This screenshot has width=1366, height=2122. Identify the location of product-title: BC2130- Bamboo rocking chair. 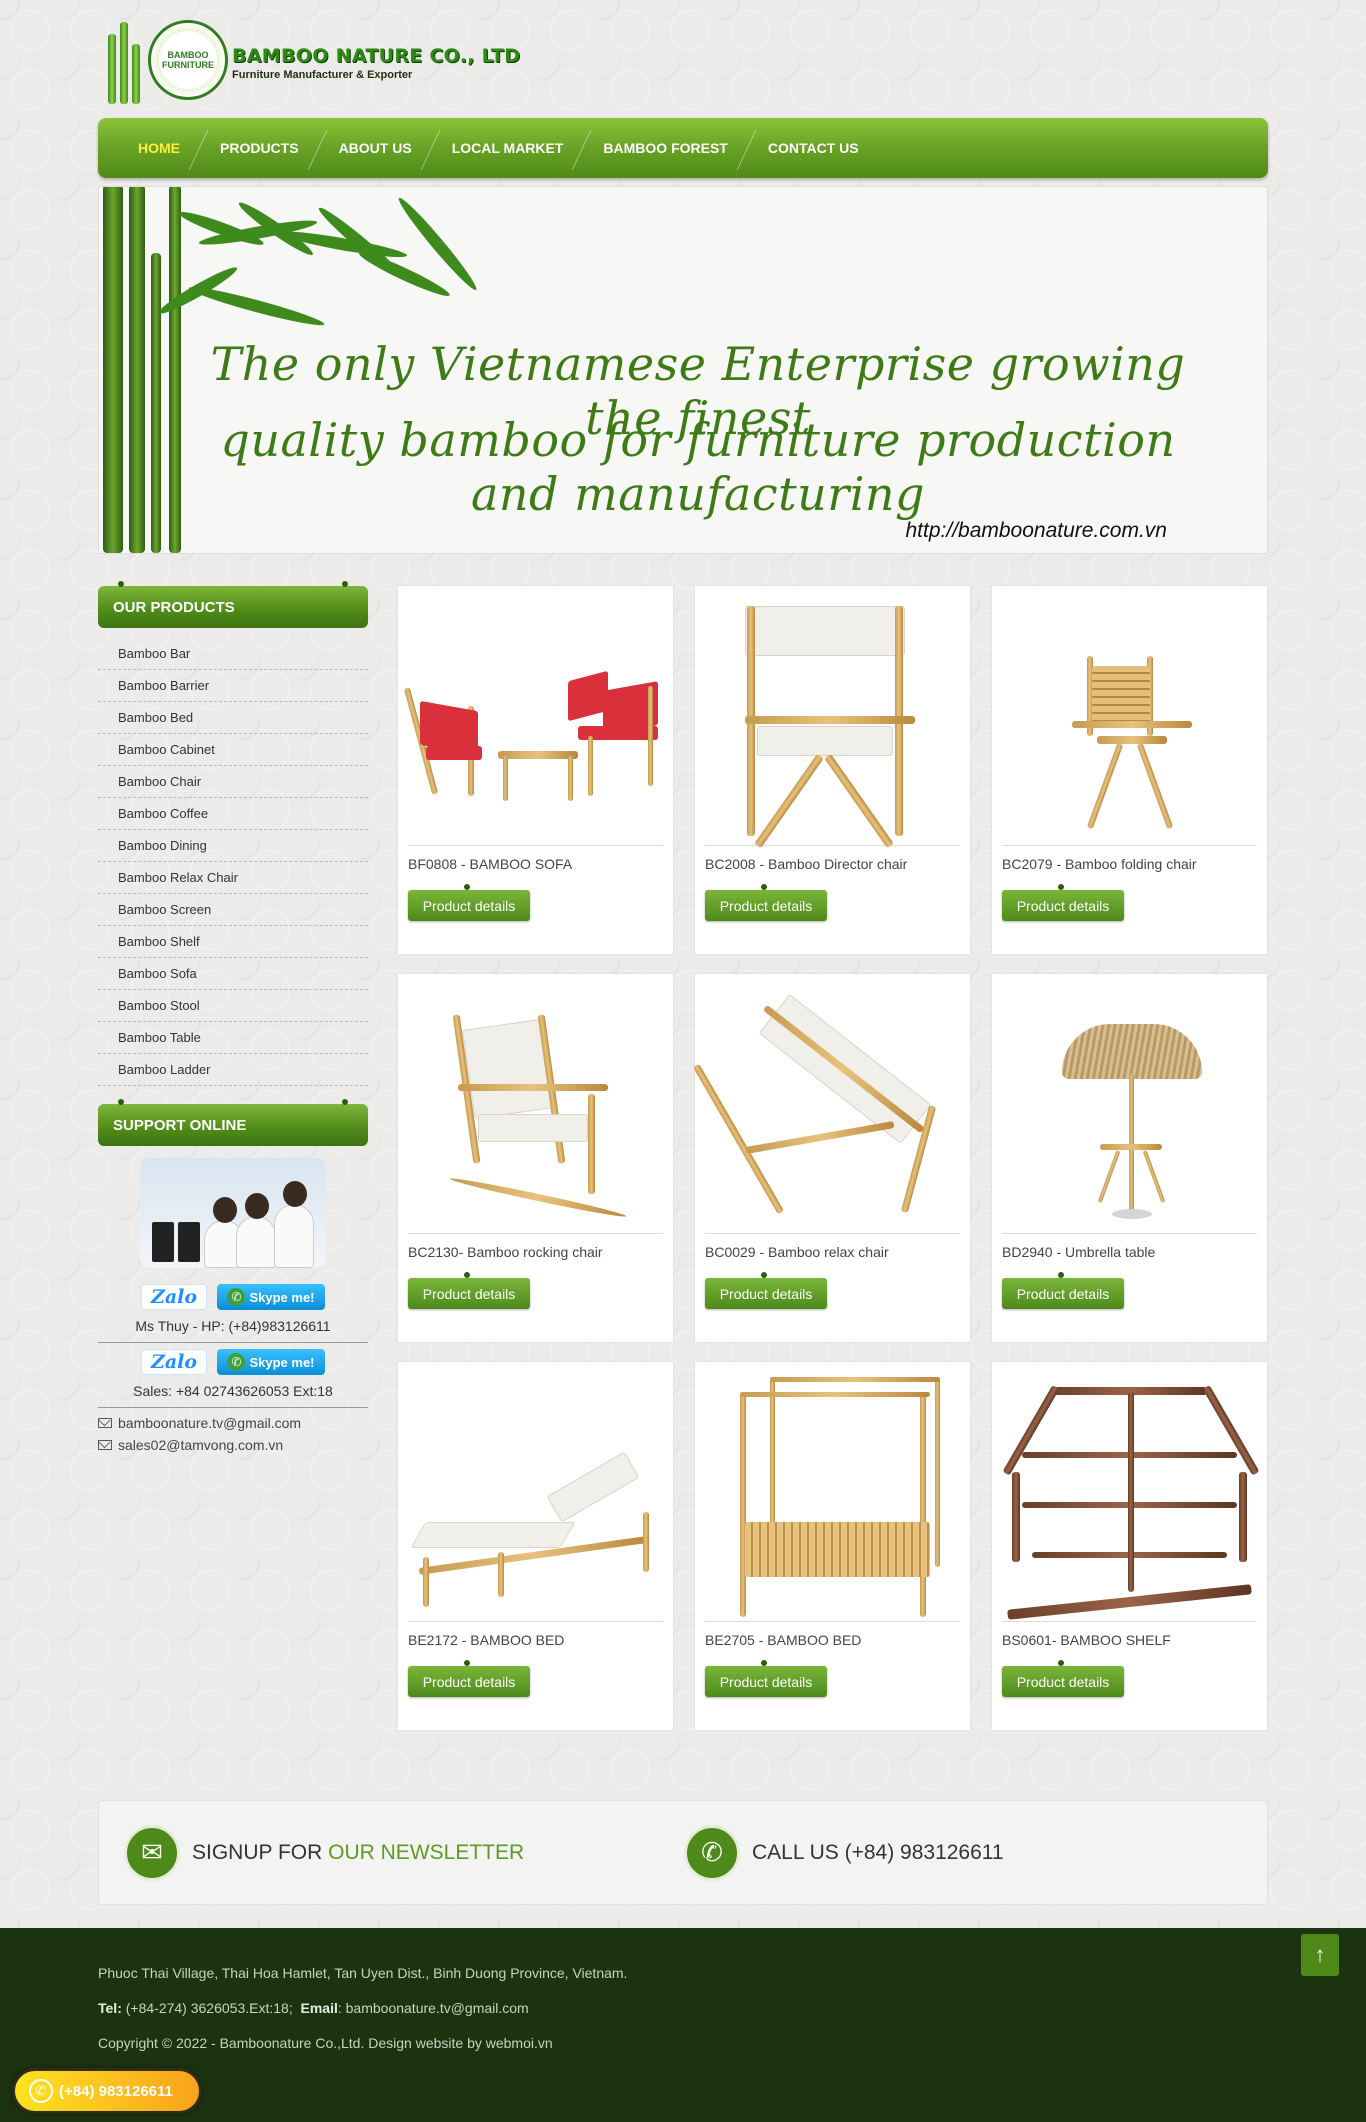
(505, 1252).